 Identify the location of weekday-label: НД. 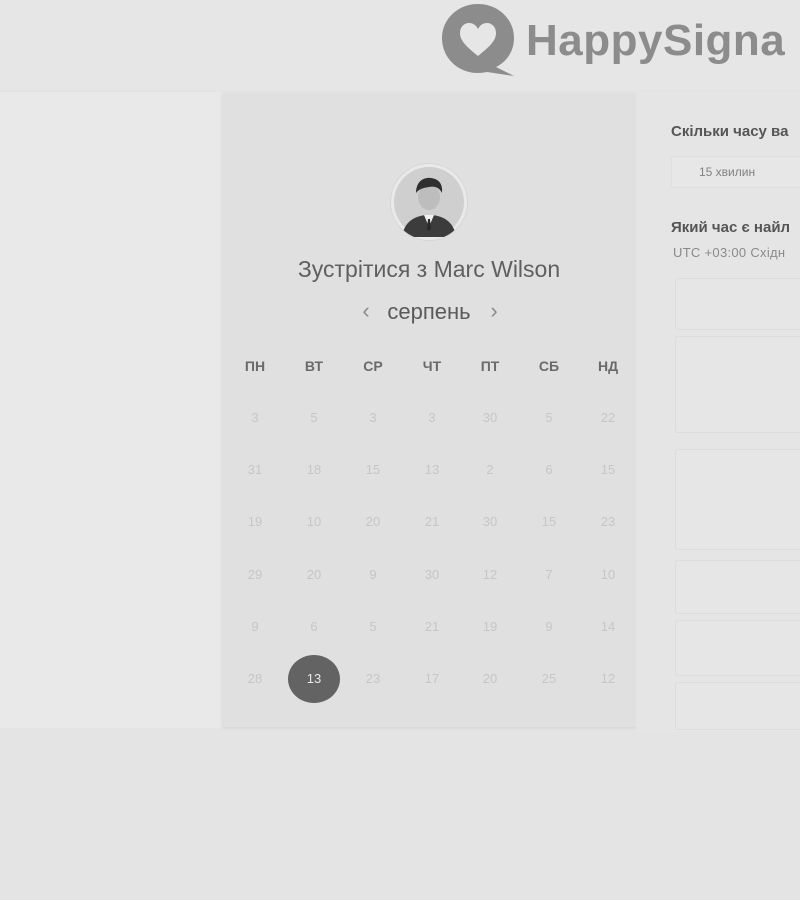
(608, 366).